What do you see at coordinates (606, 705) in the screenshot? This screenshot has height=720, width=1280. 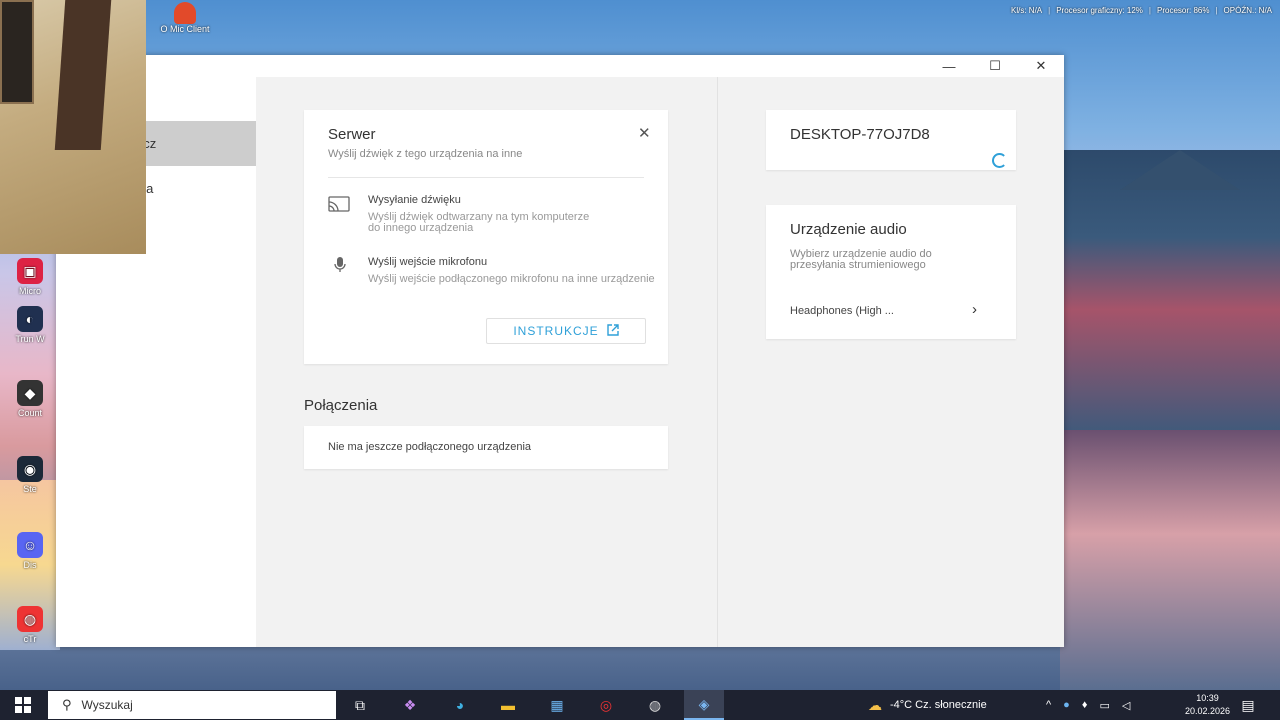 I see `ctrader-icon: ◎` at bounding box center [606, 705].